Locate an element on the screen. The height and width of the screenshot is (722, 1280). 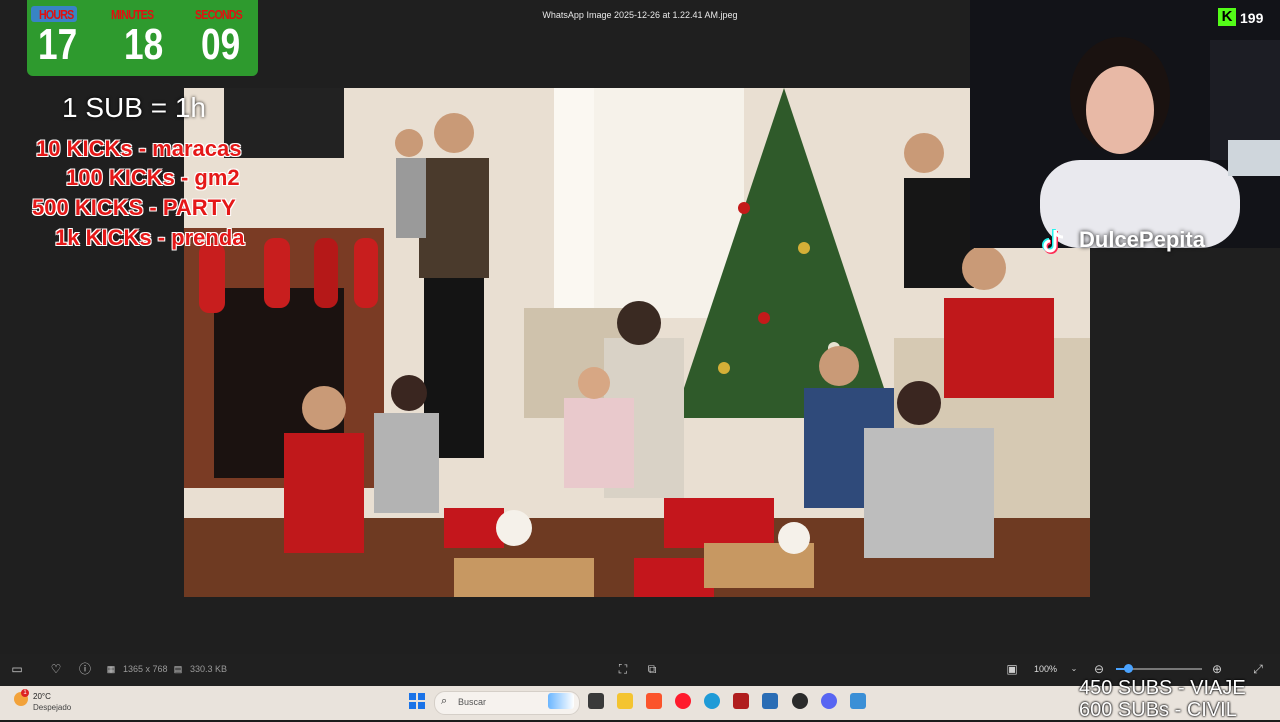
weather-description: Despejado is located at coordinates (52, 707).